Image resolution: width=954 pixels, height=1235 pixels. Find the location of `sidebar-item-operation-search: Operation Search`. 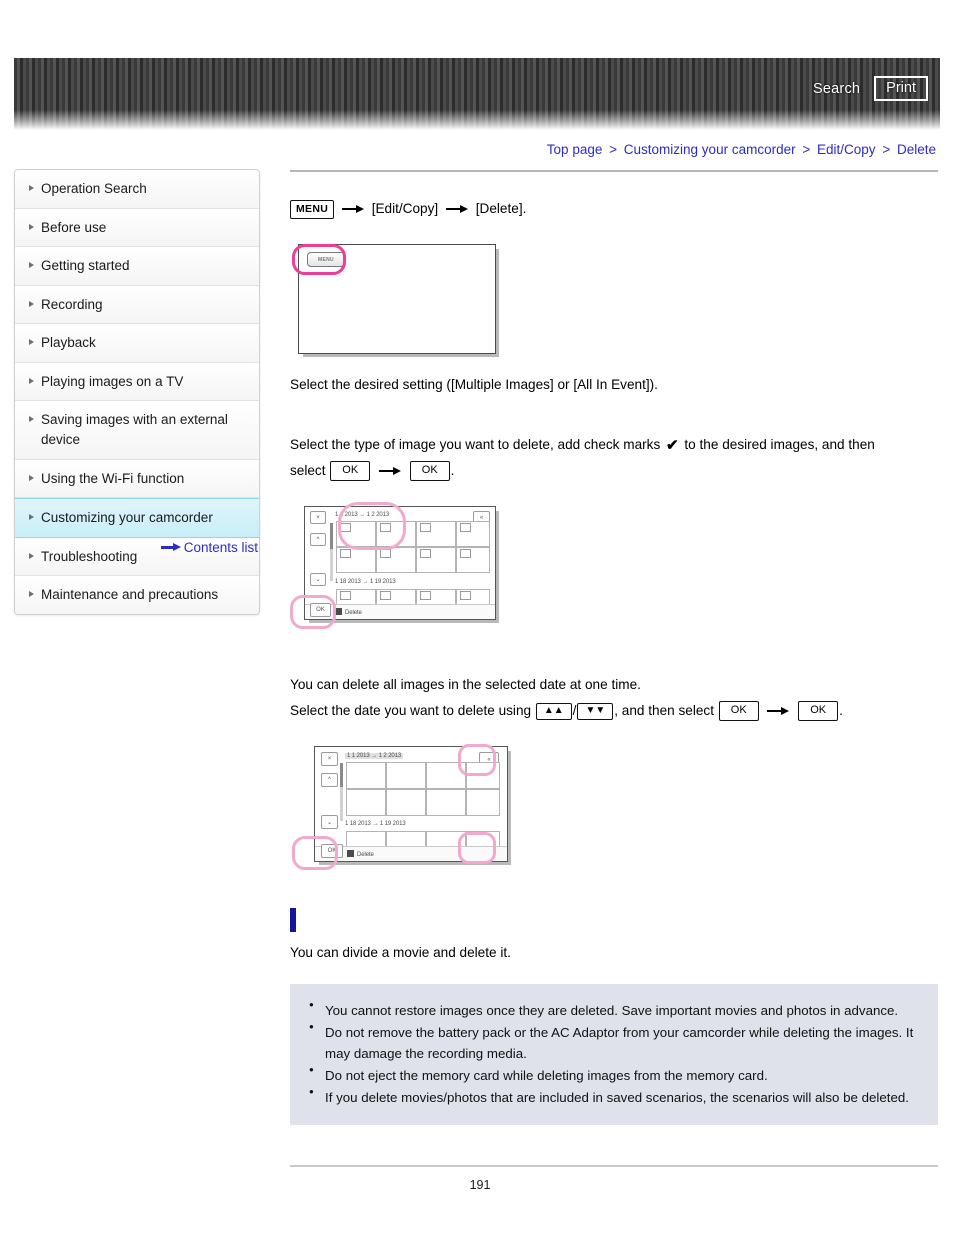

sidebar-item-operation-search: Operation Search is located at coordinates (137, 189).